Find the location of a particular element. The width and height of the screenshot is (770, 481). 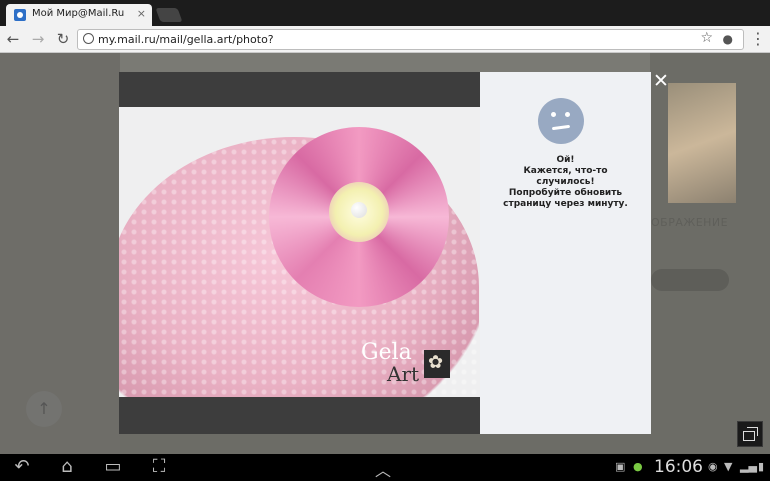

watermark-logo-icon is located at coordinates (437, 364).